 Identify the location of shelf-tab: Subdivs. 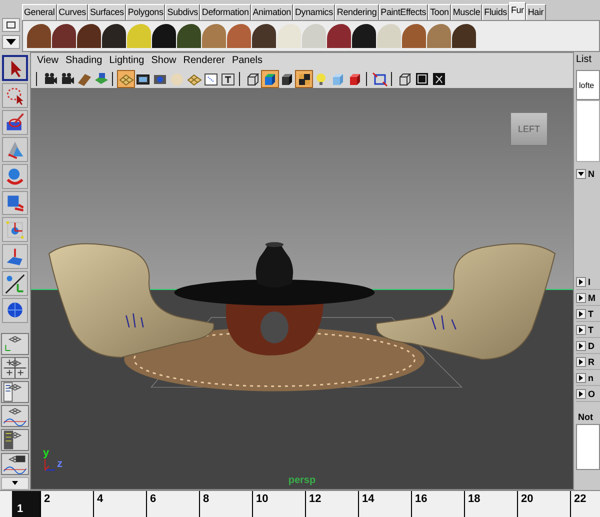
(182, 12).